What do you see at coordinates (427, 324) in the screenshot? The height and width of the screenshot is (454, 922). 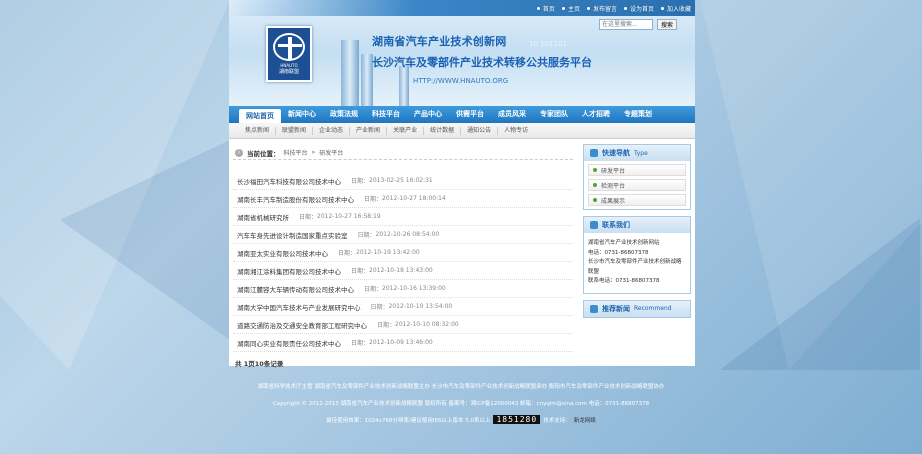 I see `list-item-date: 2012-10-10 08:32:00` at bounding box center [427, 324].